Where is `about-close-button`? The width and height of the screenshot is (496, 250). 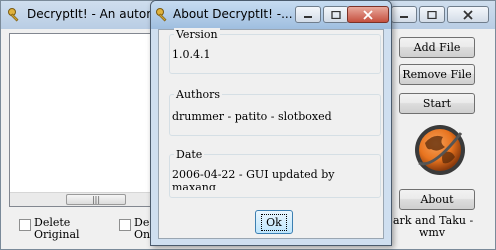
about-close-button is located at coordinates (368, 14).